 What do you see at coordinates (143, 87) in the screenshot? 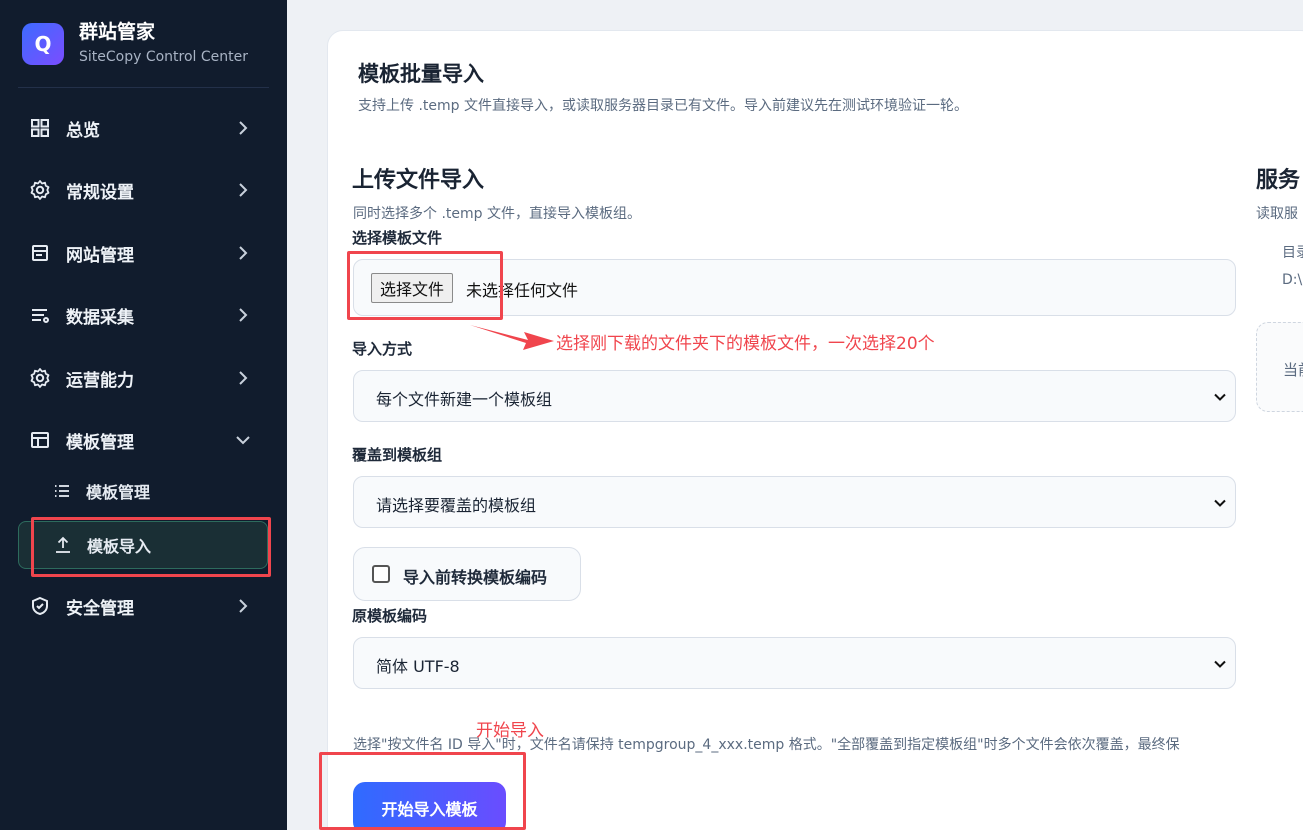
I see `divider` at bounding box center [143, 87].